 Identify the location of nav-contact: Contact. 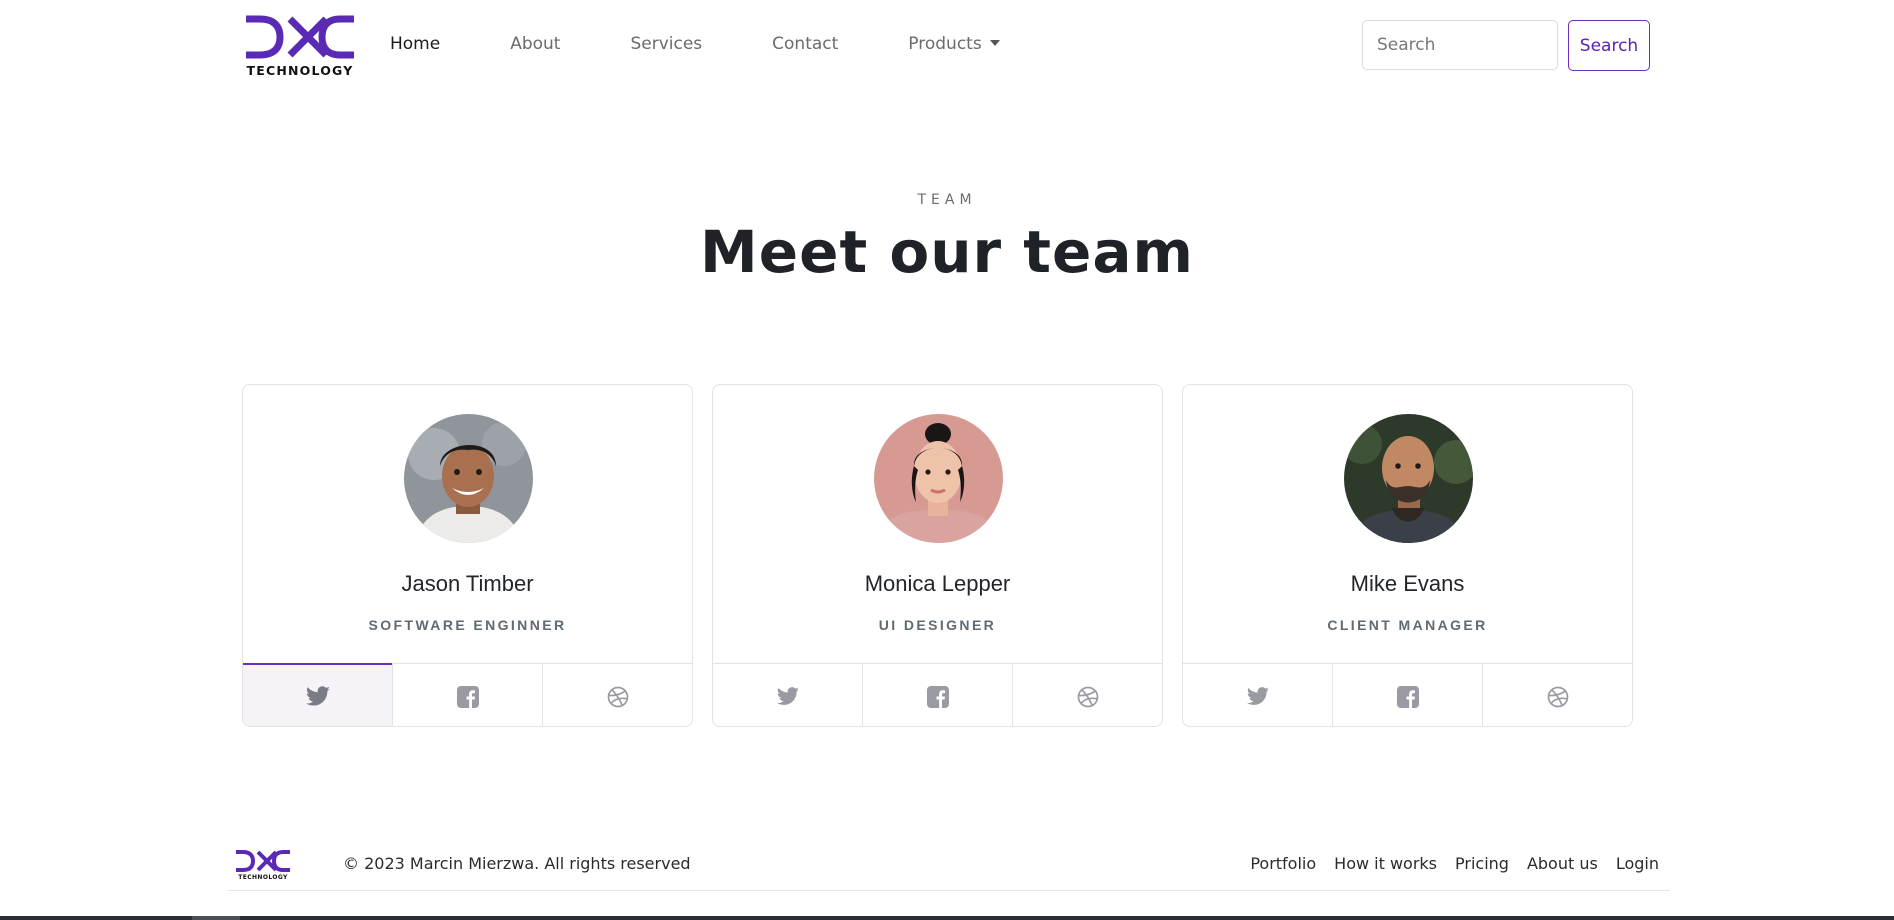
(805, 44).